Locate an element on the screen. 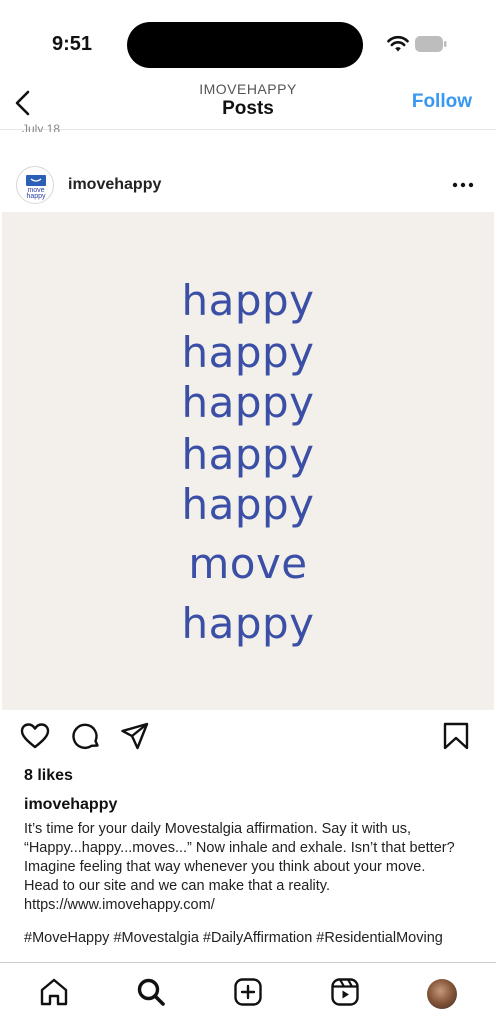 The image size is (496, 1012). logo-icon is located at coordinates (36, 180).